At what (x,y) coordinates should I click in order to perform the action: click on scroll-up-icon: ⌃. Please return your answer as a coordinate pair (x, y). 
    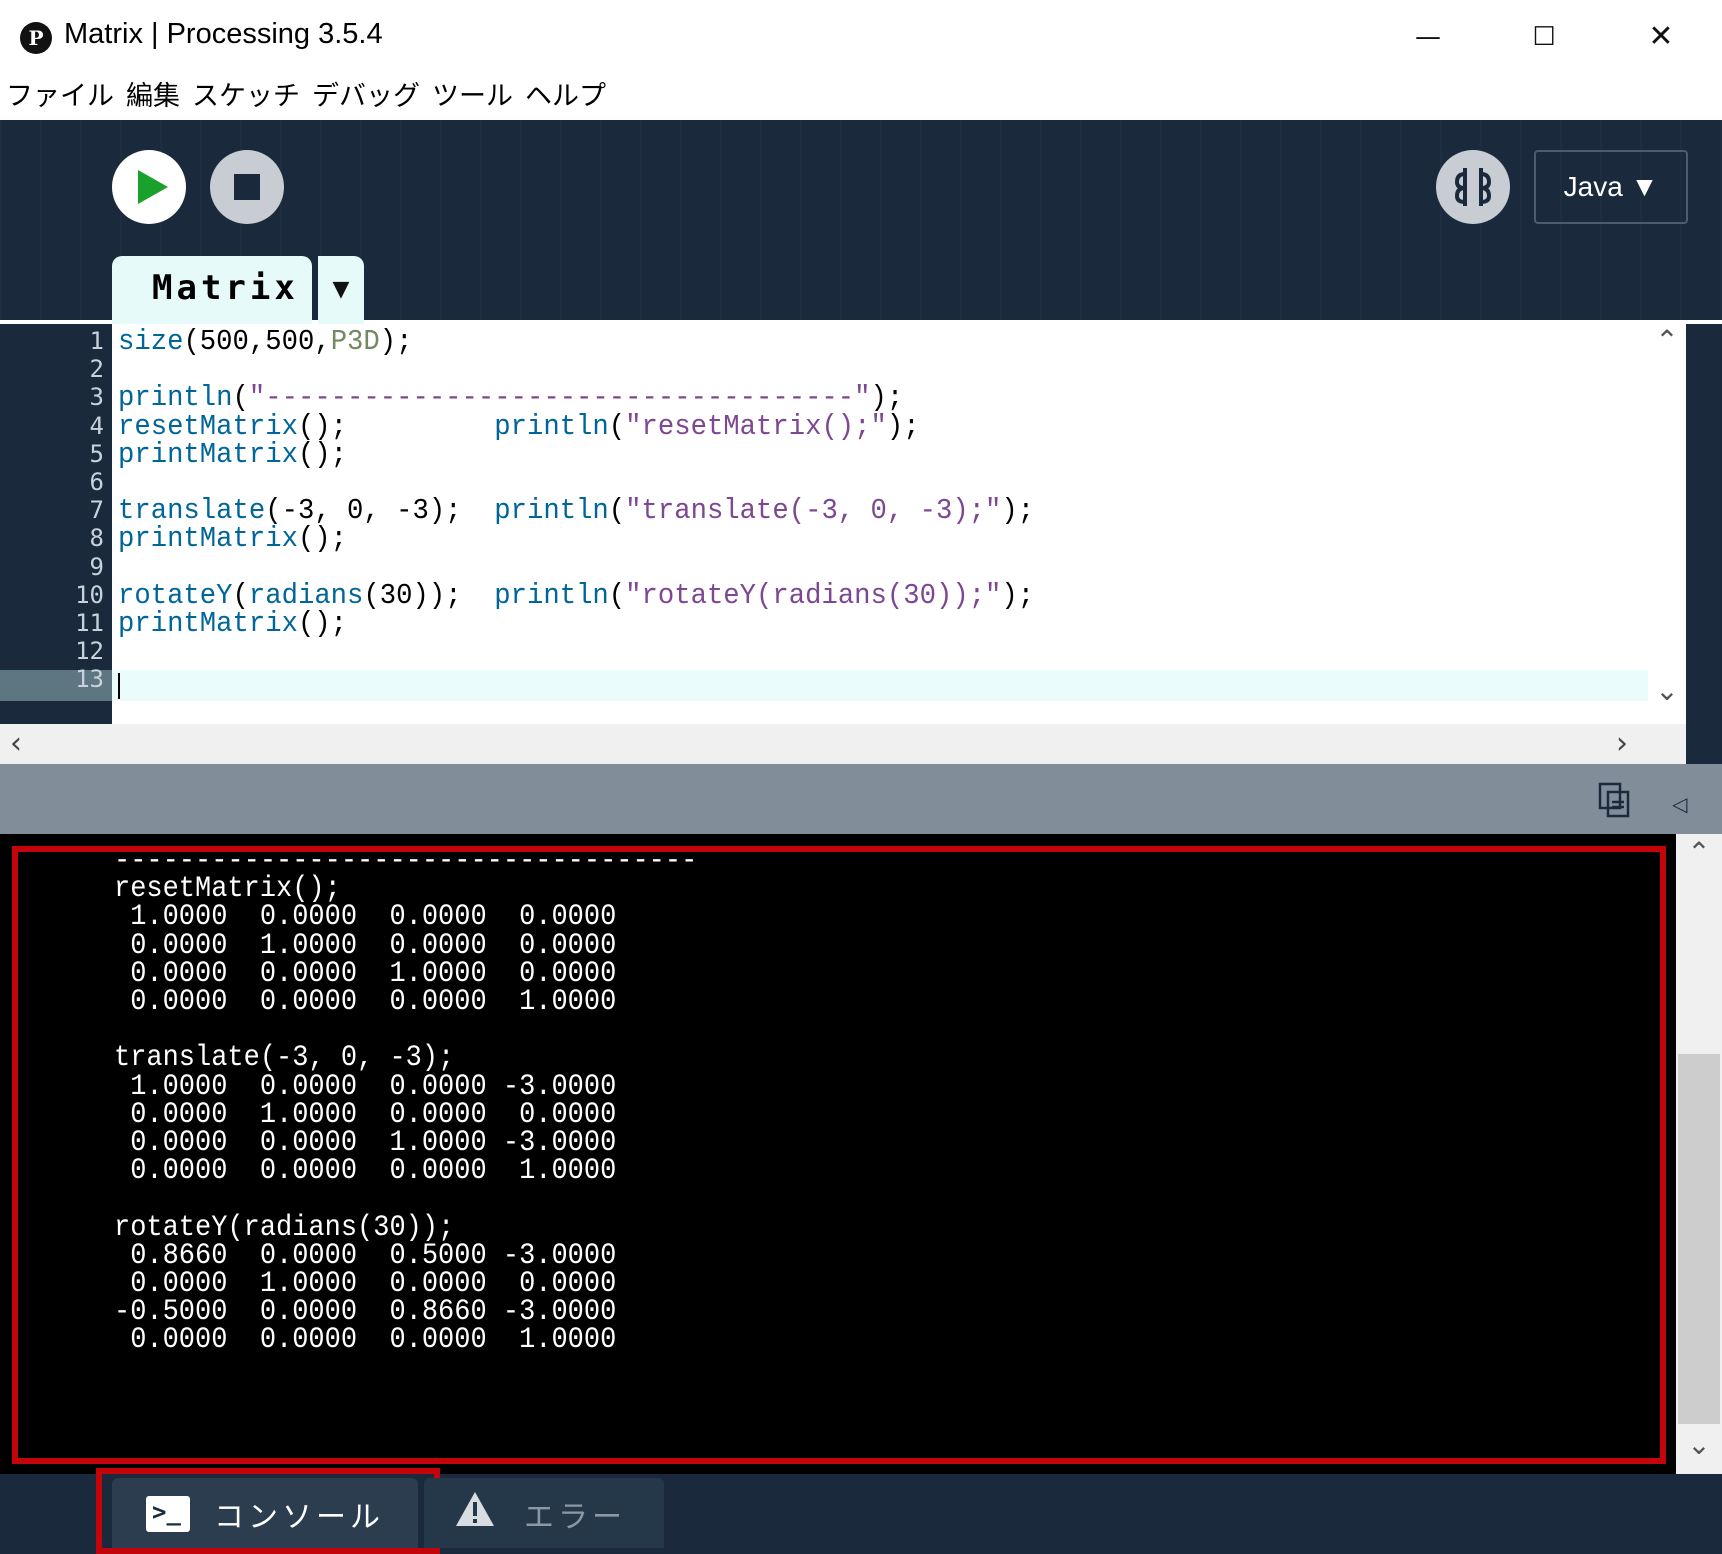
    Looking at the image, I should click on (1667, 340).